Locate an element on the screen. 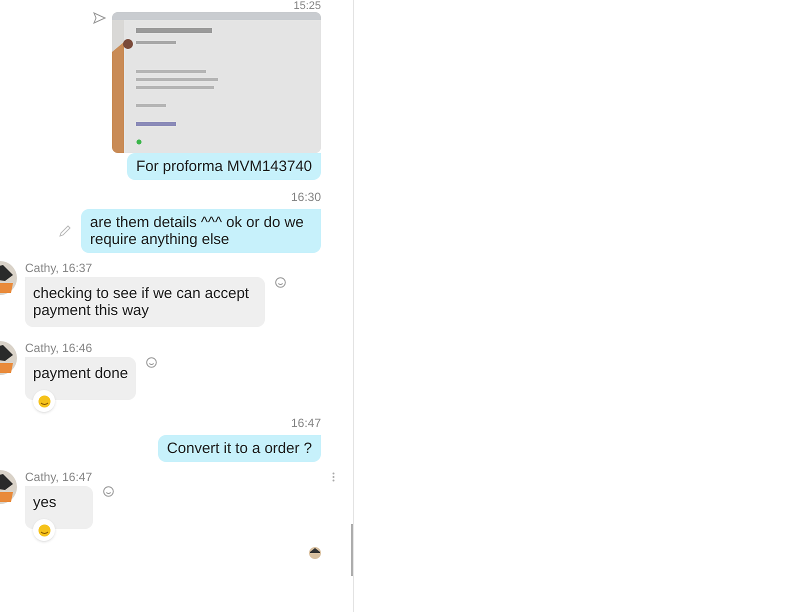 This screenshot has width=792, height=612. message-time: 16:30 is located at coordinates (305, 197).